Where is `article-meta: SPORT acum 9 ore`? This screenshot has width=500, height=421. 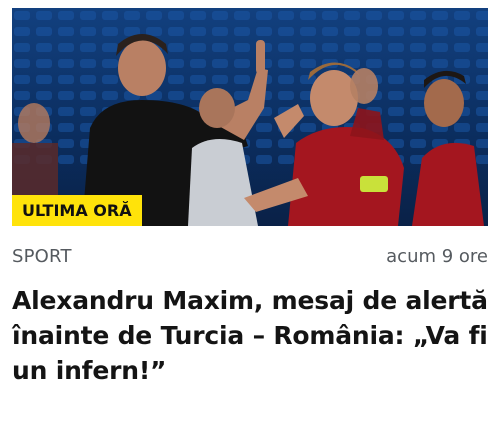
article-meta: SPORT acum 9 ore is located at coordinates (250, 257).